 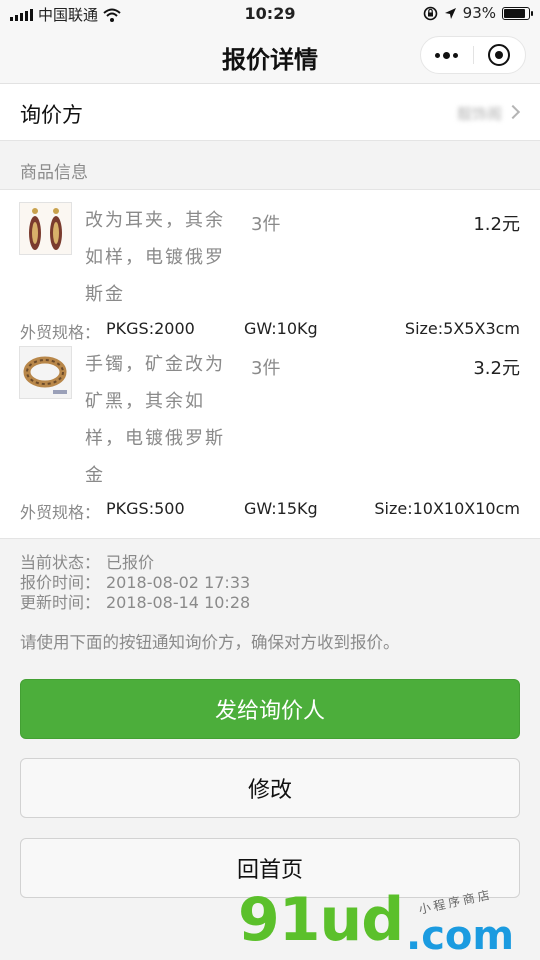 What do you see at coordinates (54, 173) in the screenshot?
I see `goods-section-title: 商品信息` at bounding box center [54, 173].